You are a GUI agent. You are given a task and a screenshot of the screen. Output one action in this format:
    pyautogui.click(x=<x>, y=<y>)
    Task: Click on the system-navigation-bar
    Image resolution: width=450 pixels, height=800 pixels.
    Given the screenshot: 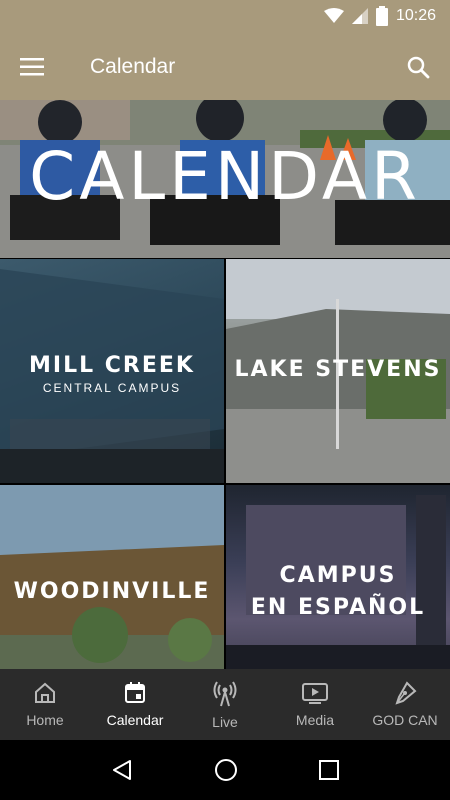 What is the action you would take?
    pyautogui.click(x=225, y=770)
    